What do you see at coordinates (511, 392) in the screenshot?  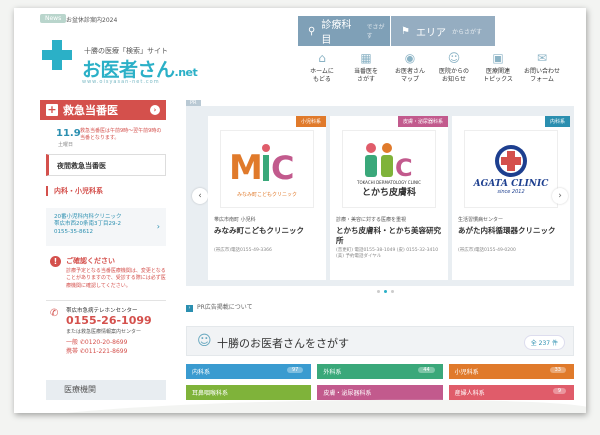 I see `specialty-item: 産婦人科系 9` at bounding box center [511, 392].